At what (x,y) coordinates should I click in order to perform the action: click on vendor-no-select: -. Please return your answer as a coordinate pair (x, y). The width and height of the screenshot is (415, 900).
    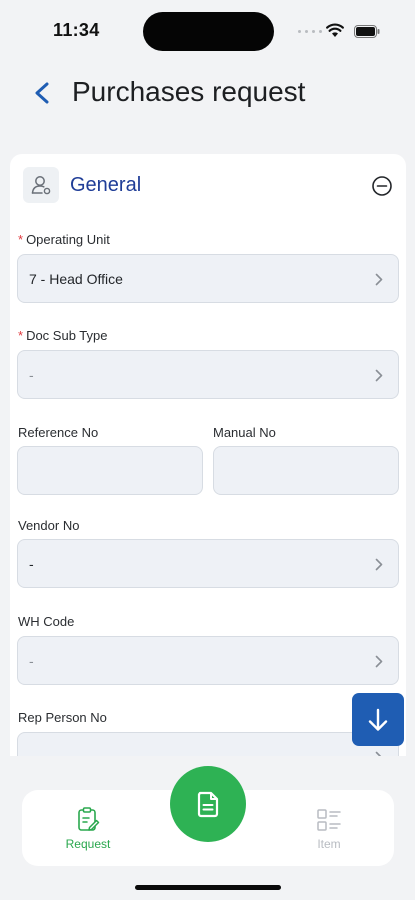
    Looking at the image, I should click on (208, 563).